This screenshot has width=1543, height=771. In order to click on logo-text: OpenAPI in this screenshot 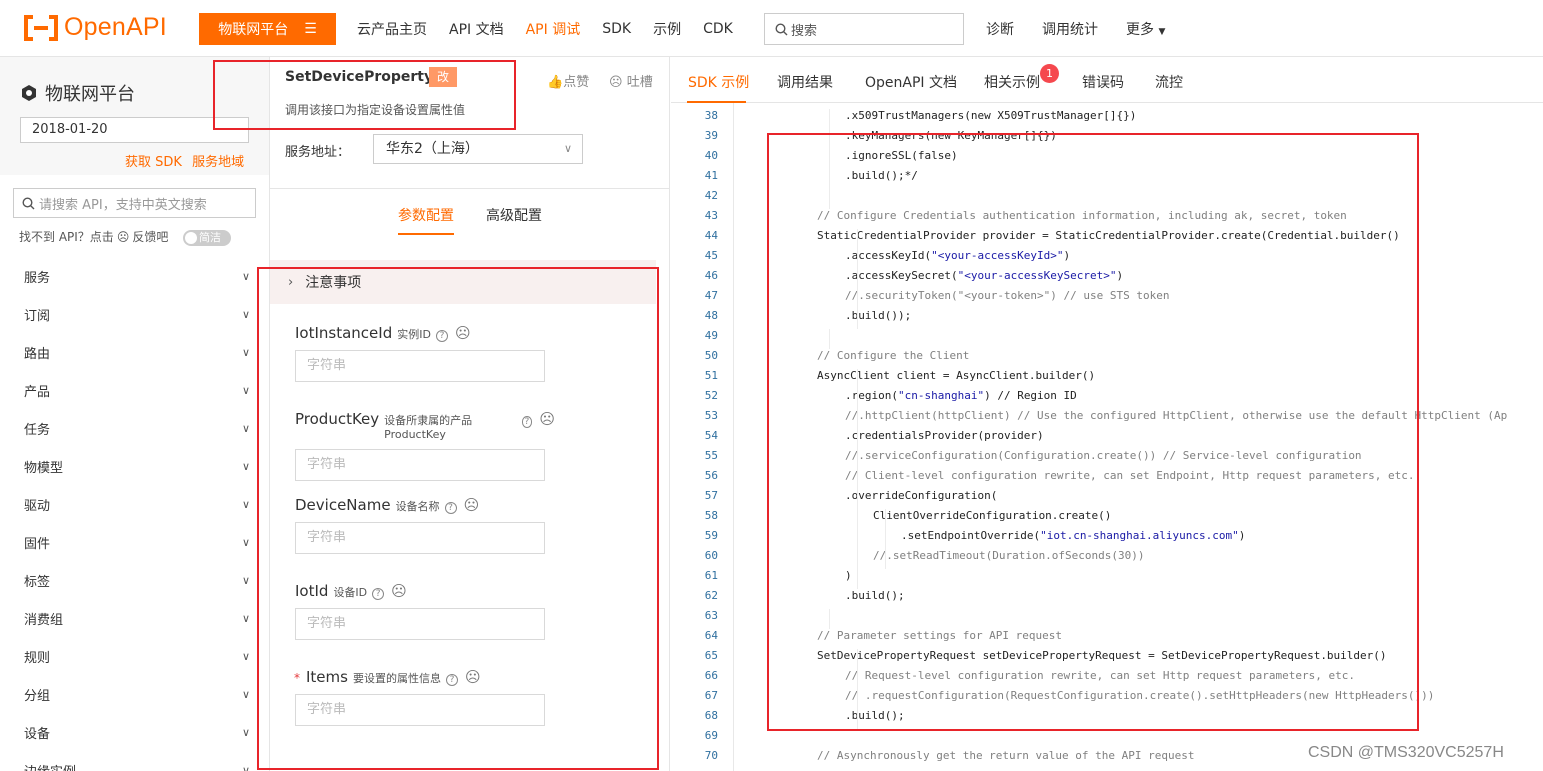, I will do `click(115, 27)`.